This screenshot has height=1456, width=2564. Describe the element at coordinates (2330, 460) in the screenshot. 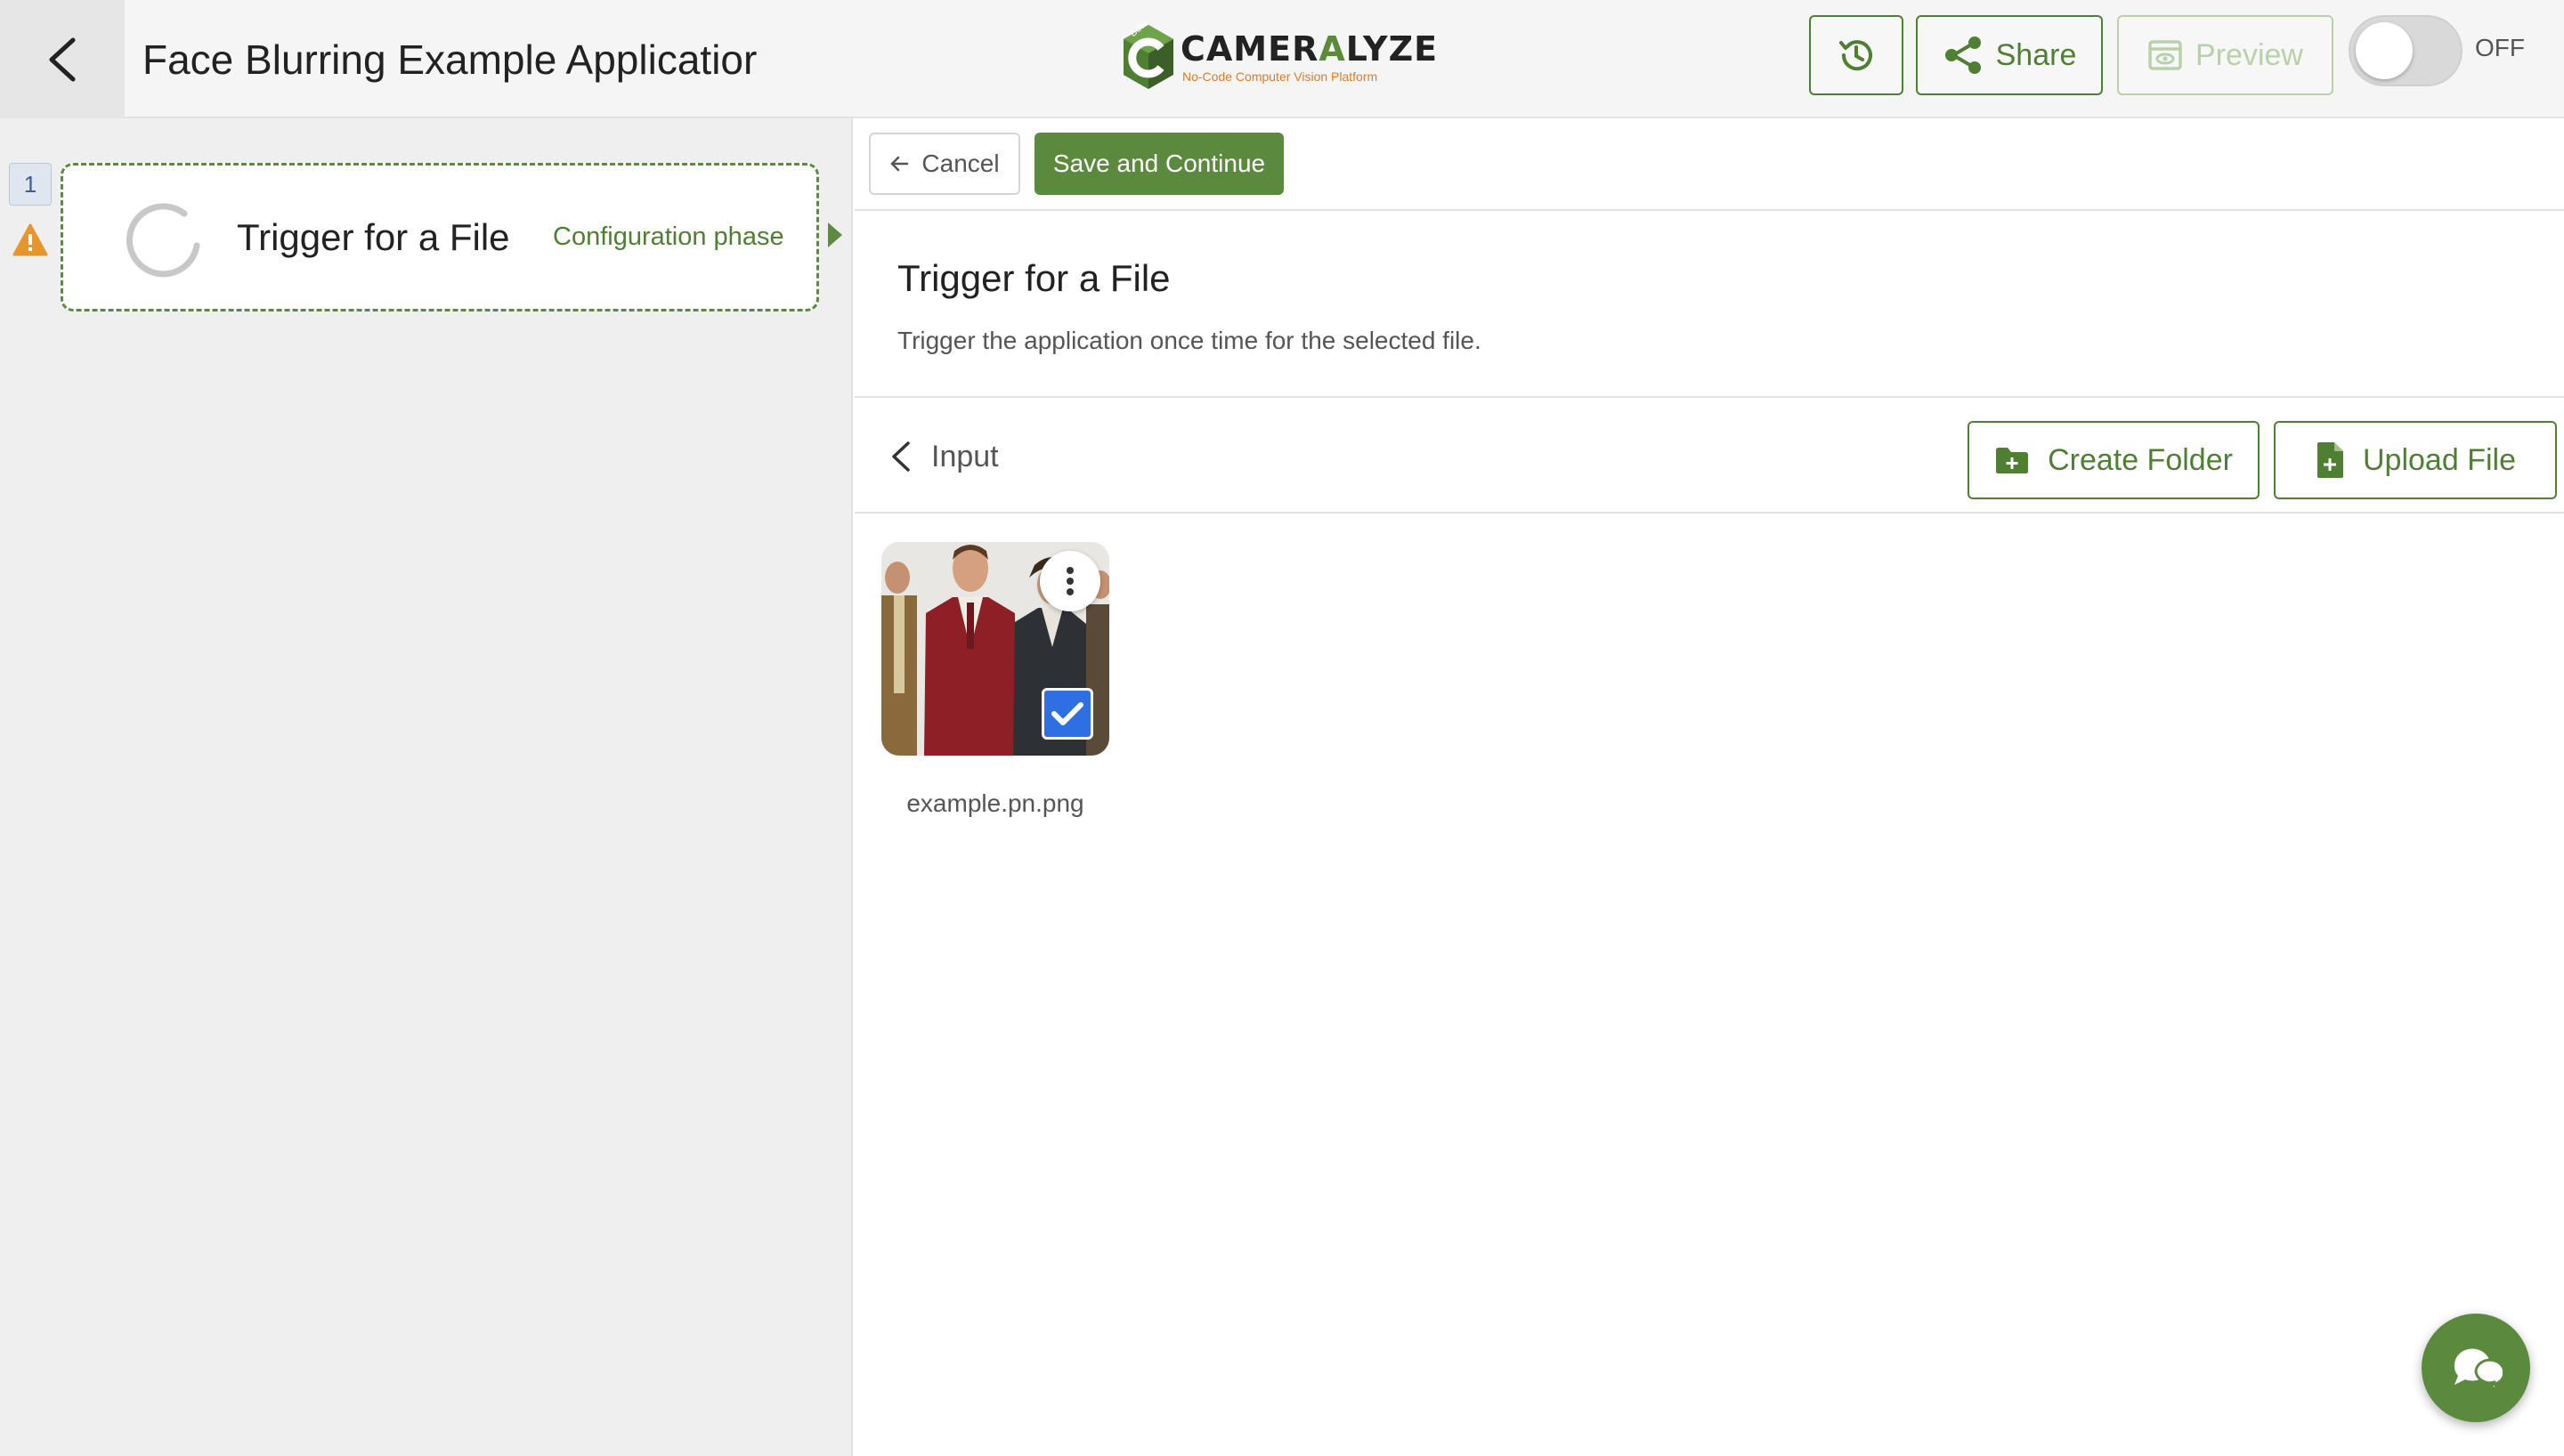

I see `file-plus-icon` at that location.